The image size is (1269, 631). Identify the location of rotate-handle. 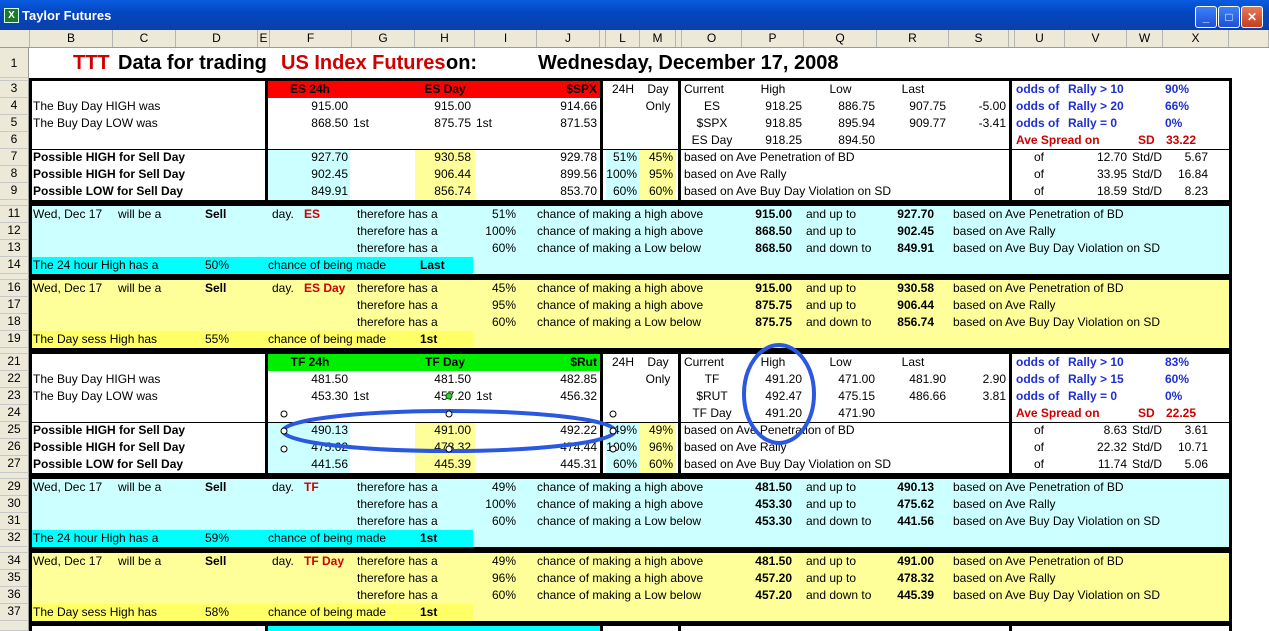
(449, 396).